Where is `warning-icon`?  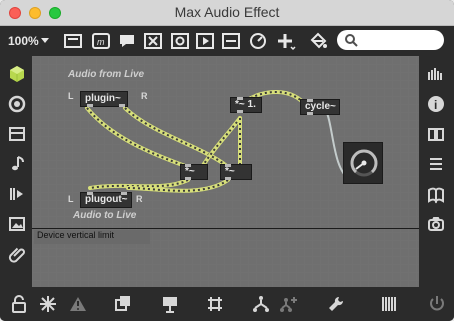 warning-icon is located at coordinates (78, 304).